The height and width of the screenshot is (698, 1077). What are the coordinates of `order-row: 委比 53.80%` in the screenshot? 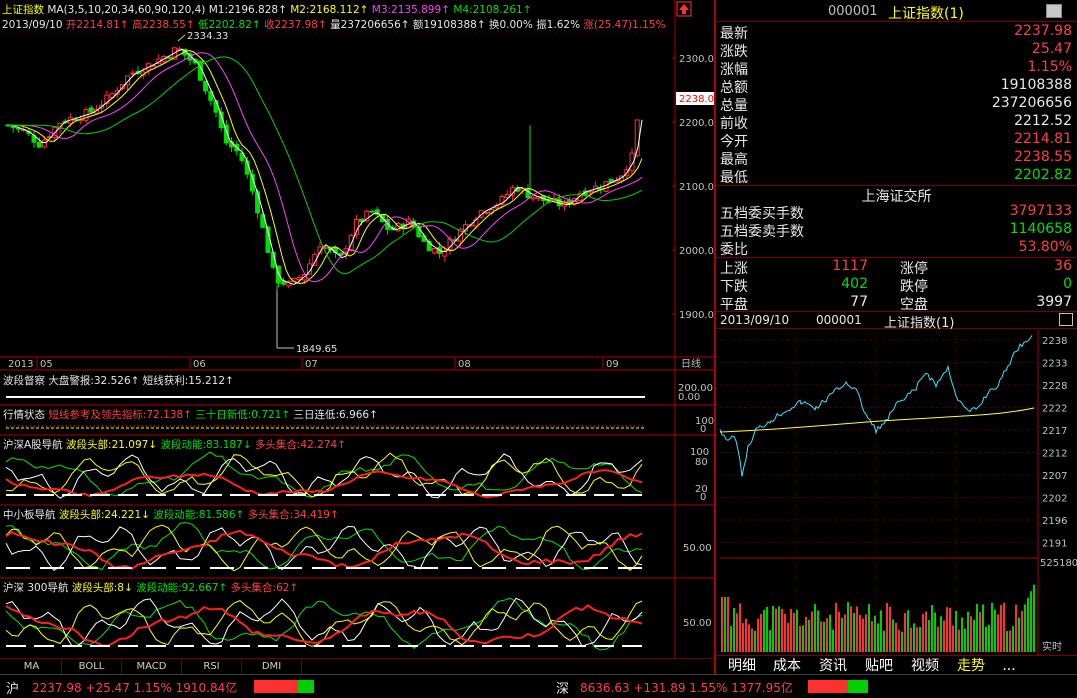 It's located at (897, 248).